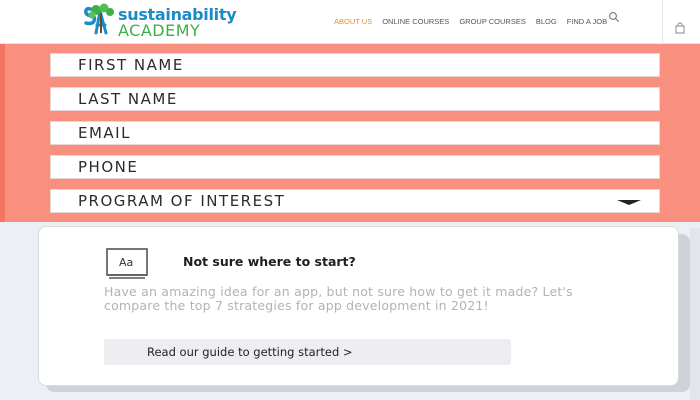 The width and height of the screenshot is (700, 400). What do you see at coordinates (131, 65) in the screenshot?
I see `first-name-placeholder: FIRST NAME` at bounding box center [131, 65].